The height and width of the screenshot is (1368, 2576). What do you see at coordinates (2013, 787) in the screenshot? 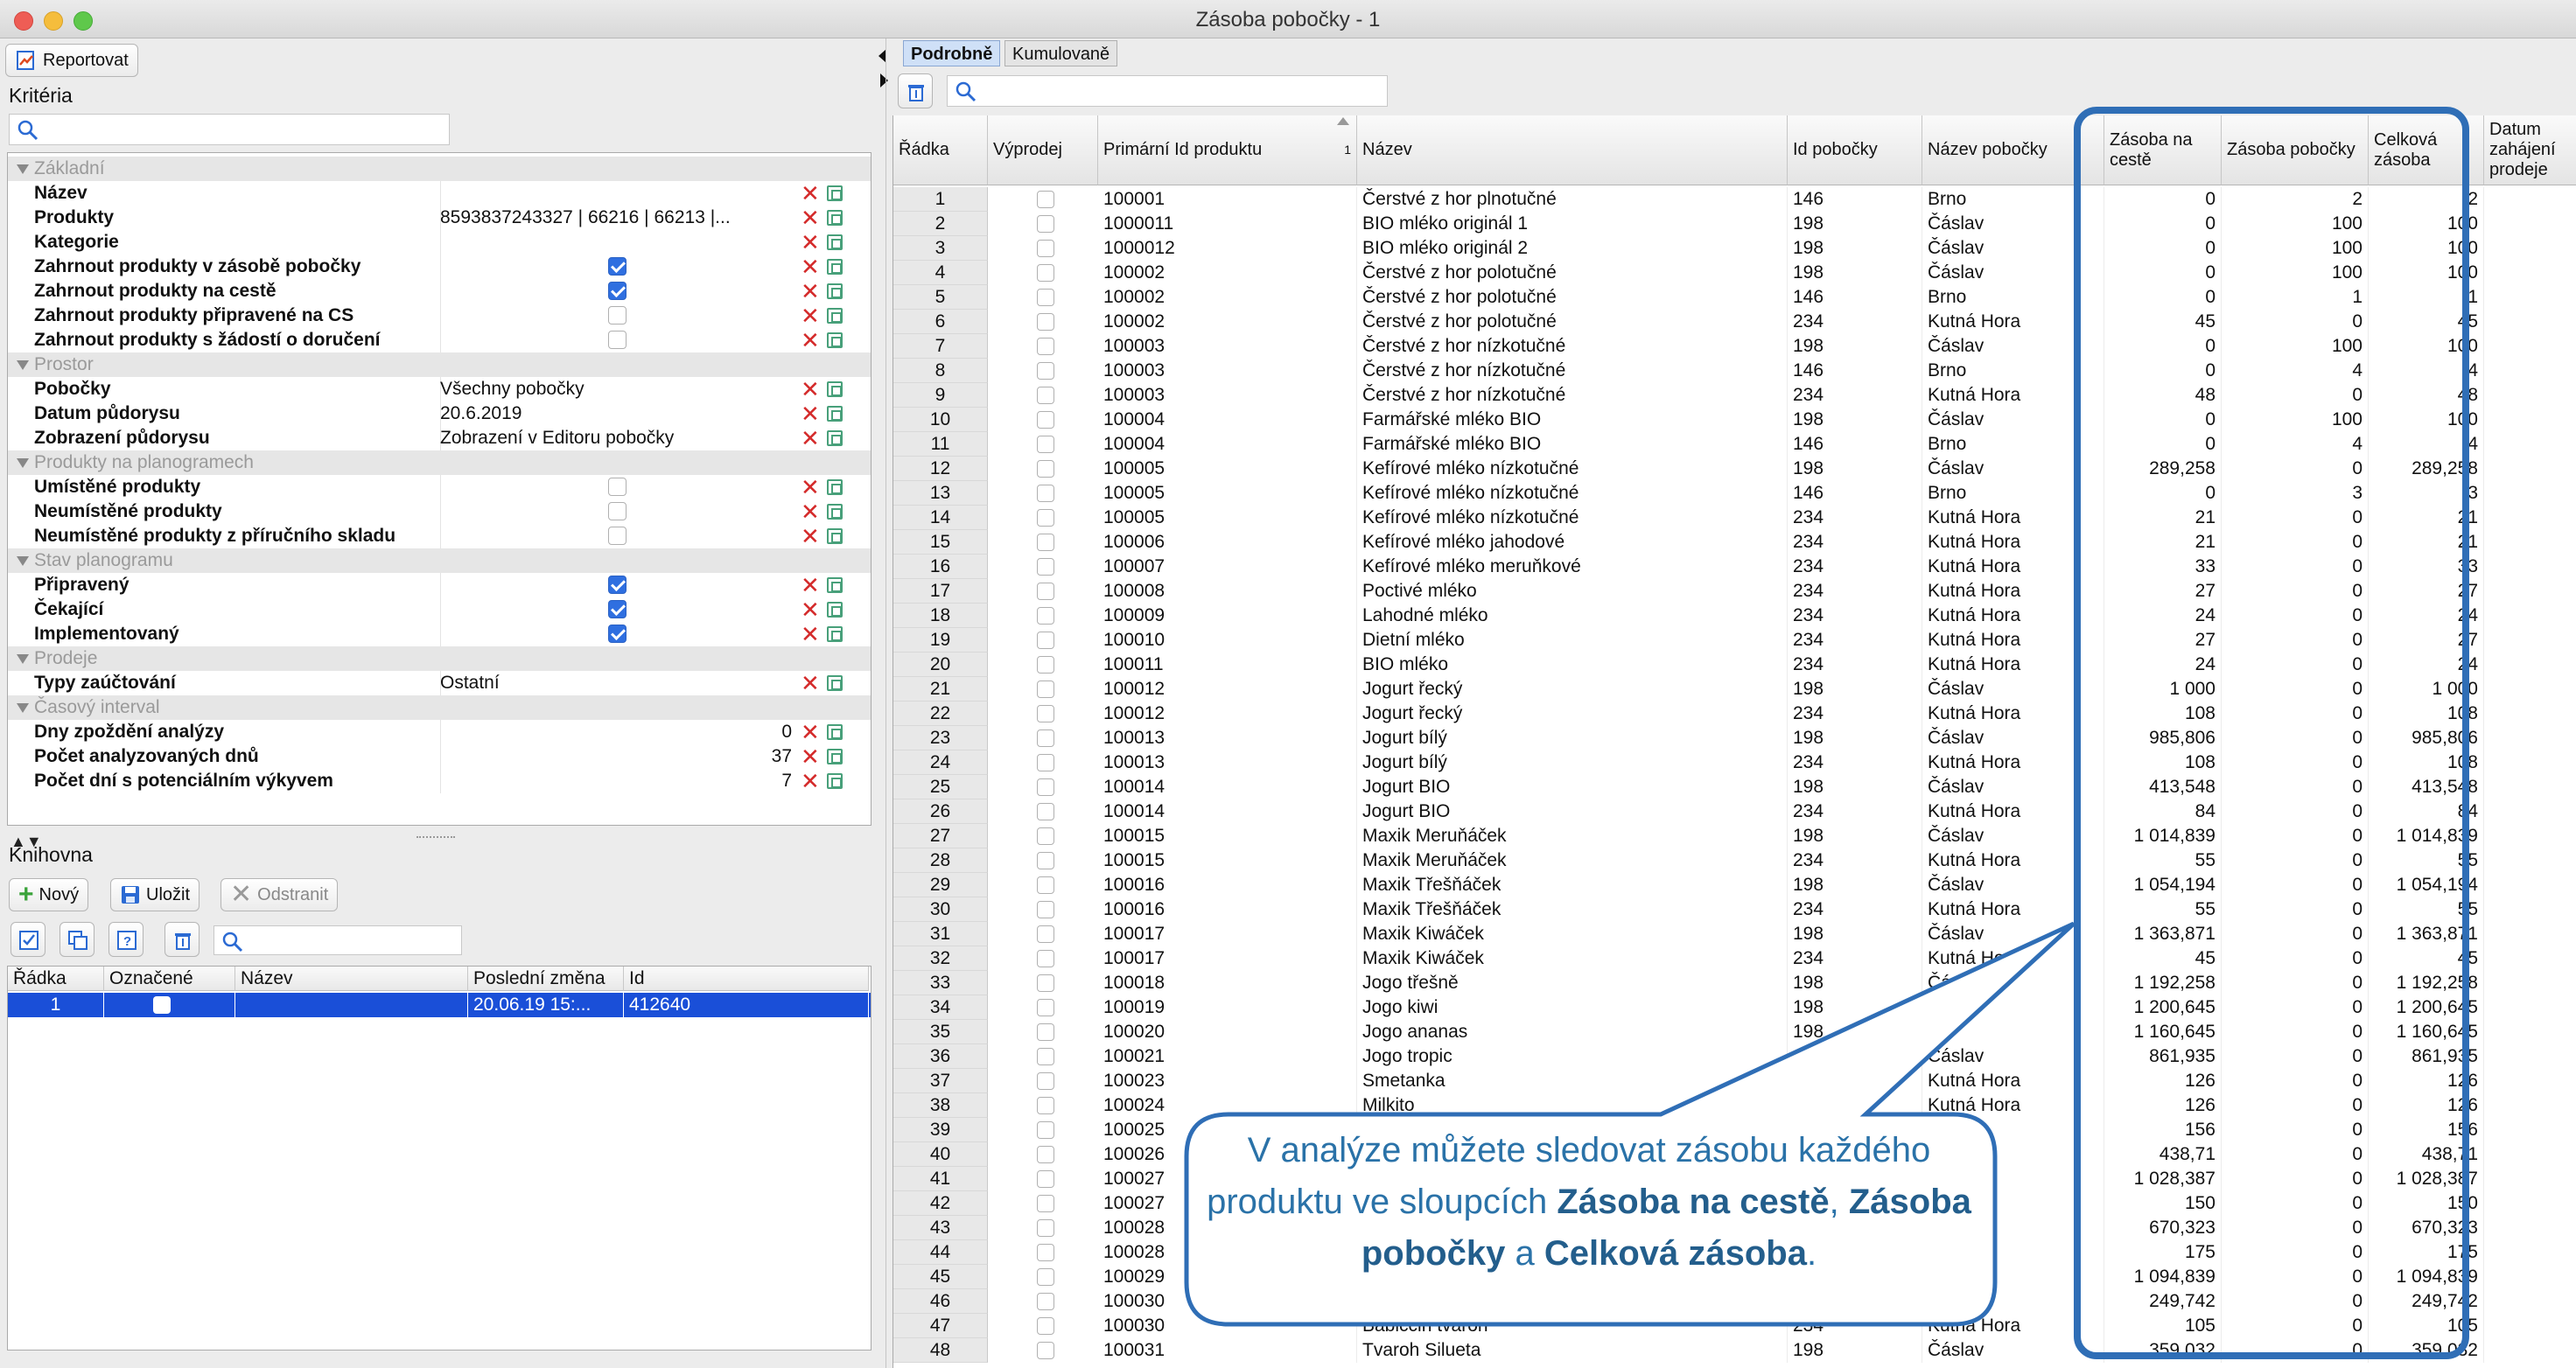
I see `grid-cell: Čáslav` at bounding box center [2013, 787].